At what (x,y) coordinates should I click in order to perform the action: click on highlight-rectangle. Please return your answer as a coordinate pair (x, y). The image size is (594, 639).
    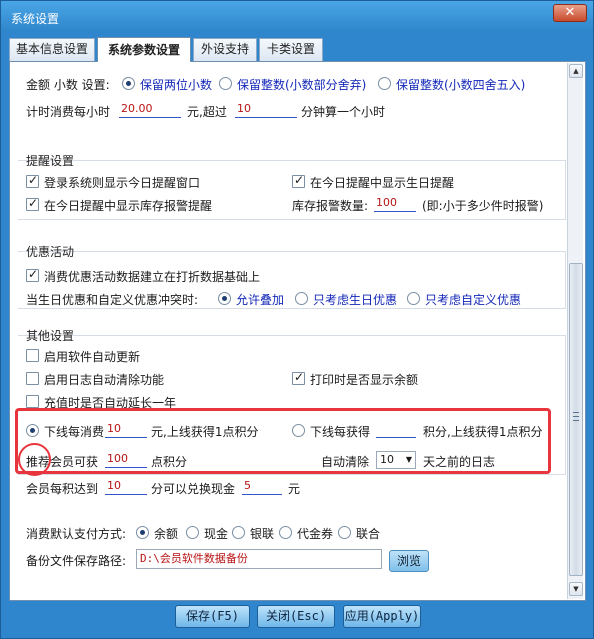
    Looking at the image, I should click on (283, 441).